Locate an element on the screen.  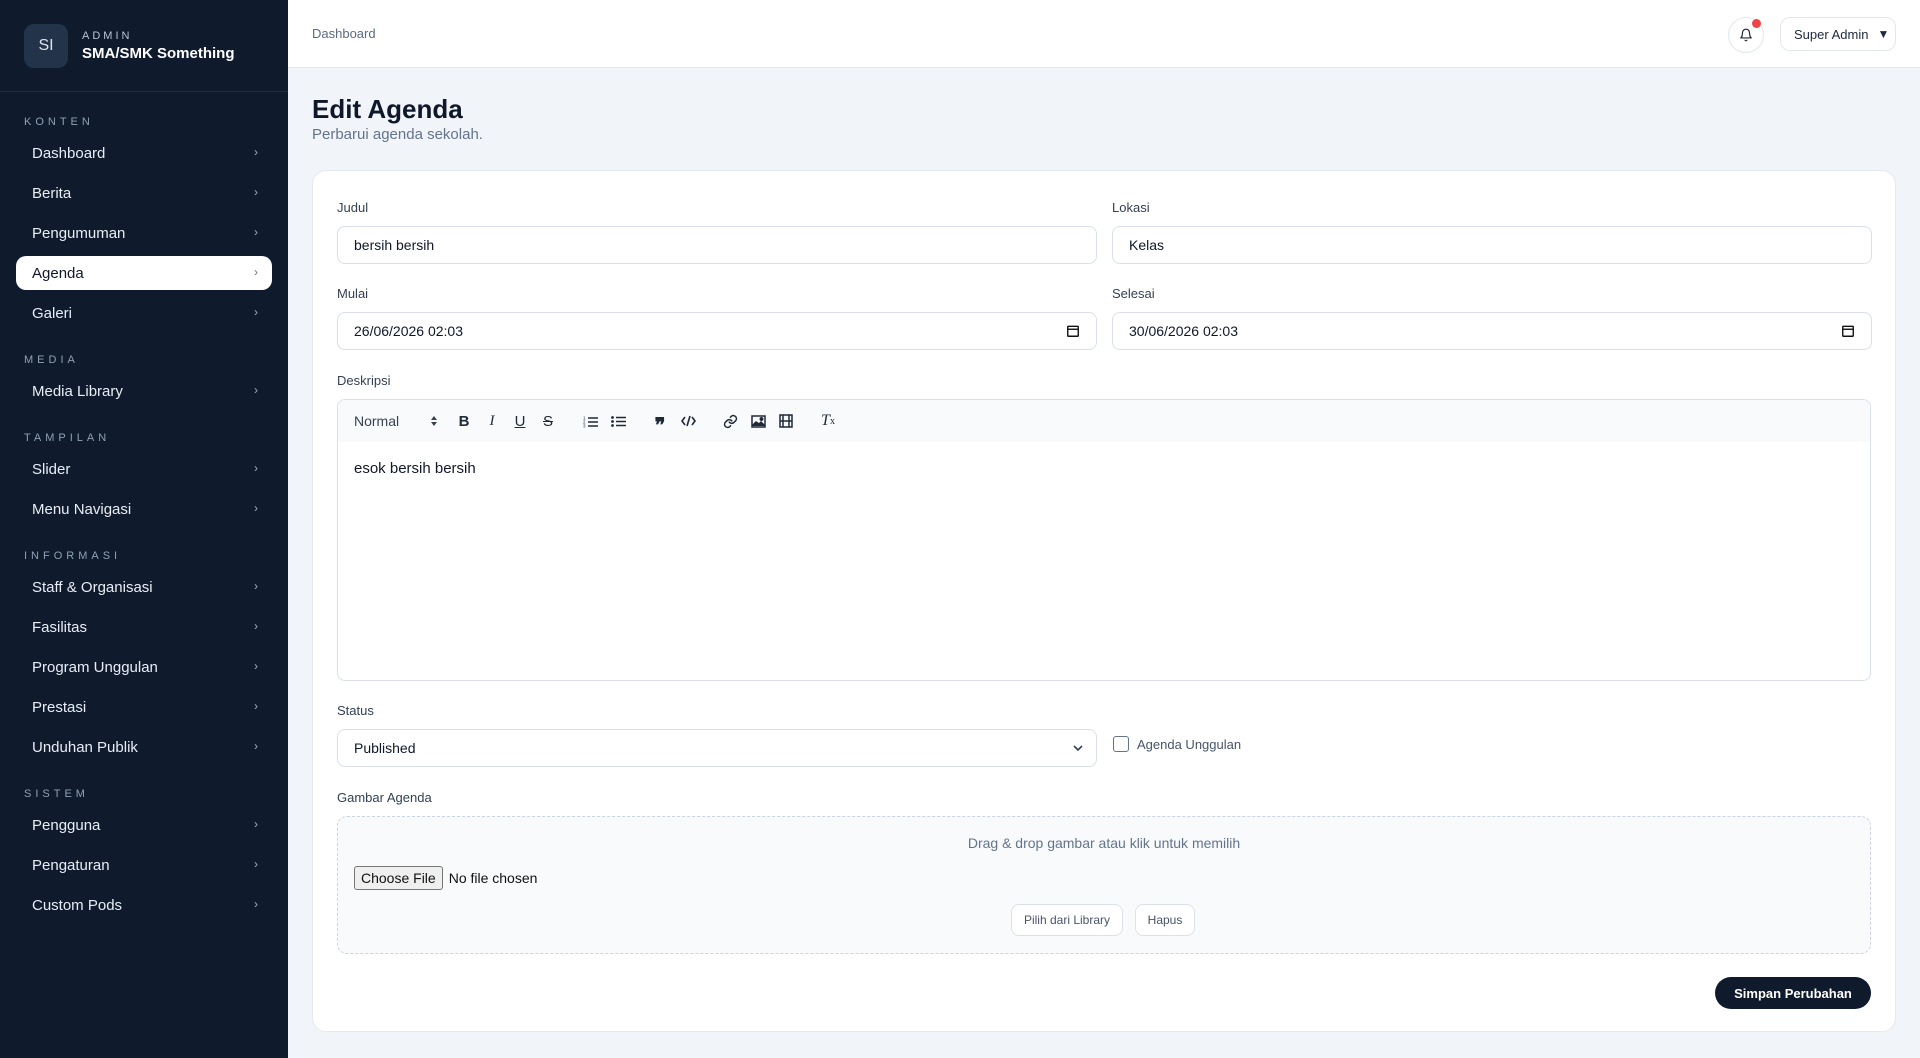
notification-dot is located at coordinates (1756, 23).